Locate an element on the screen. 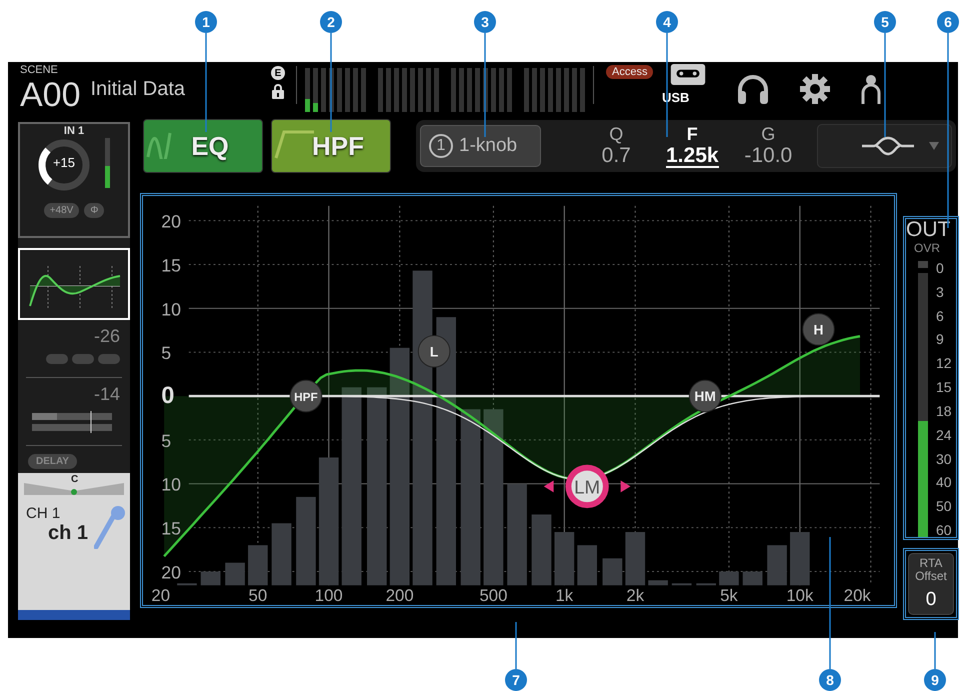 This screenshot has width=965, height=691. one-knob-button: 1 1-knob is located at coordinates (481, 146).